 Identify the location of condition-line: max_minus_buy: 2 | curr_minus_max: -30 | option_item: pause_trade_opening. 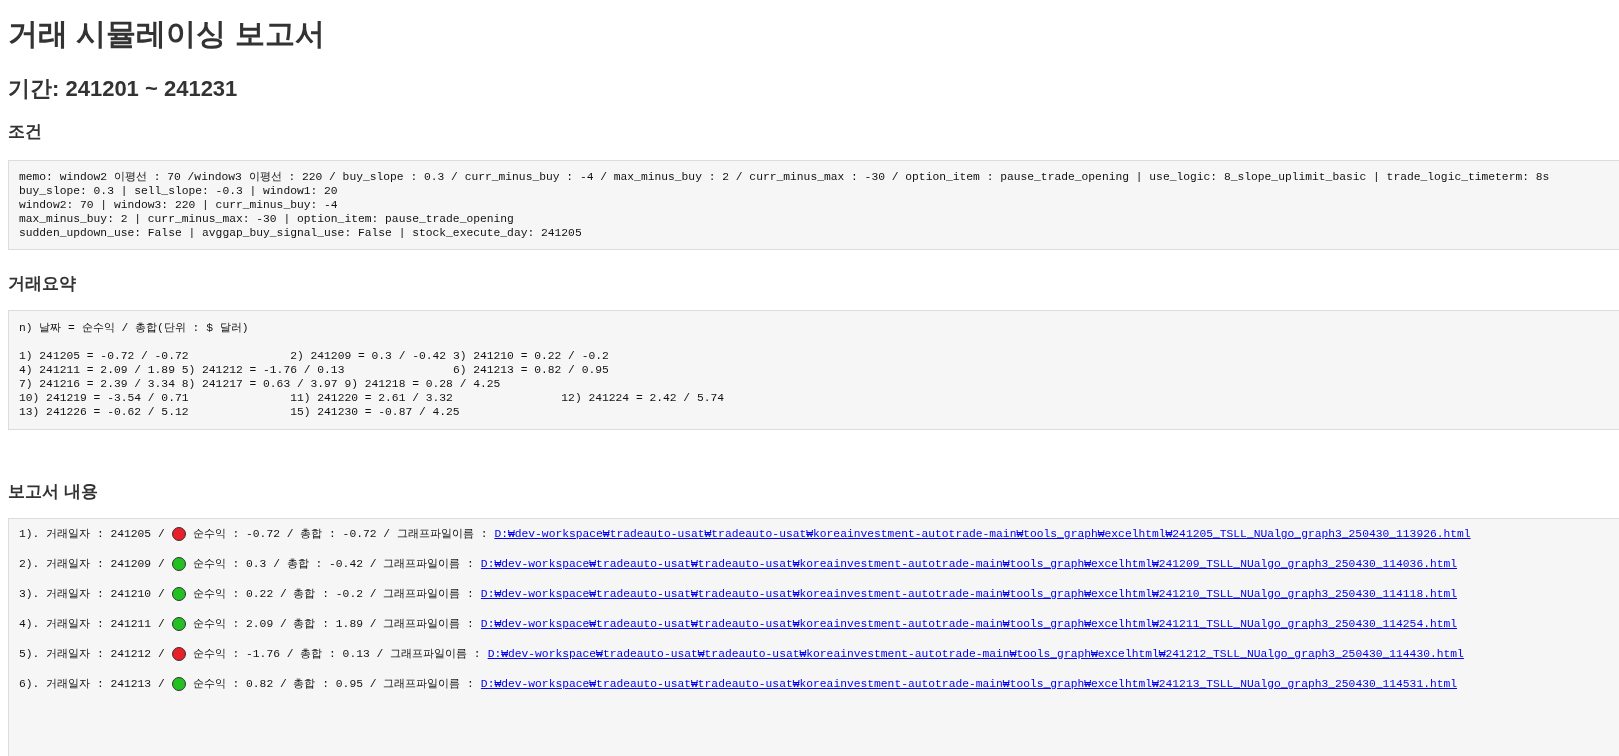
(266, 219).